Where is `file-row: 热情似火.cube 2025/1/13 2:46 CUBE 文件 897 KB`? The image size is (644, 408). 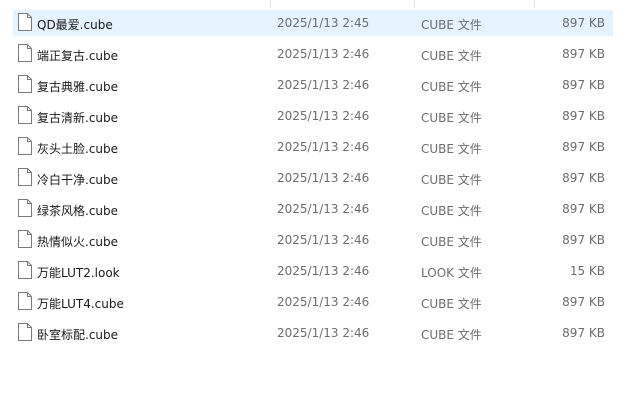
file-row: 热情似火.cube 2025/1/13 2:46 CUBE 文件 897 KB is located at coordinates (313, 240).